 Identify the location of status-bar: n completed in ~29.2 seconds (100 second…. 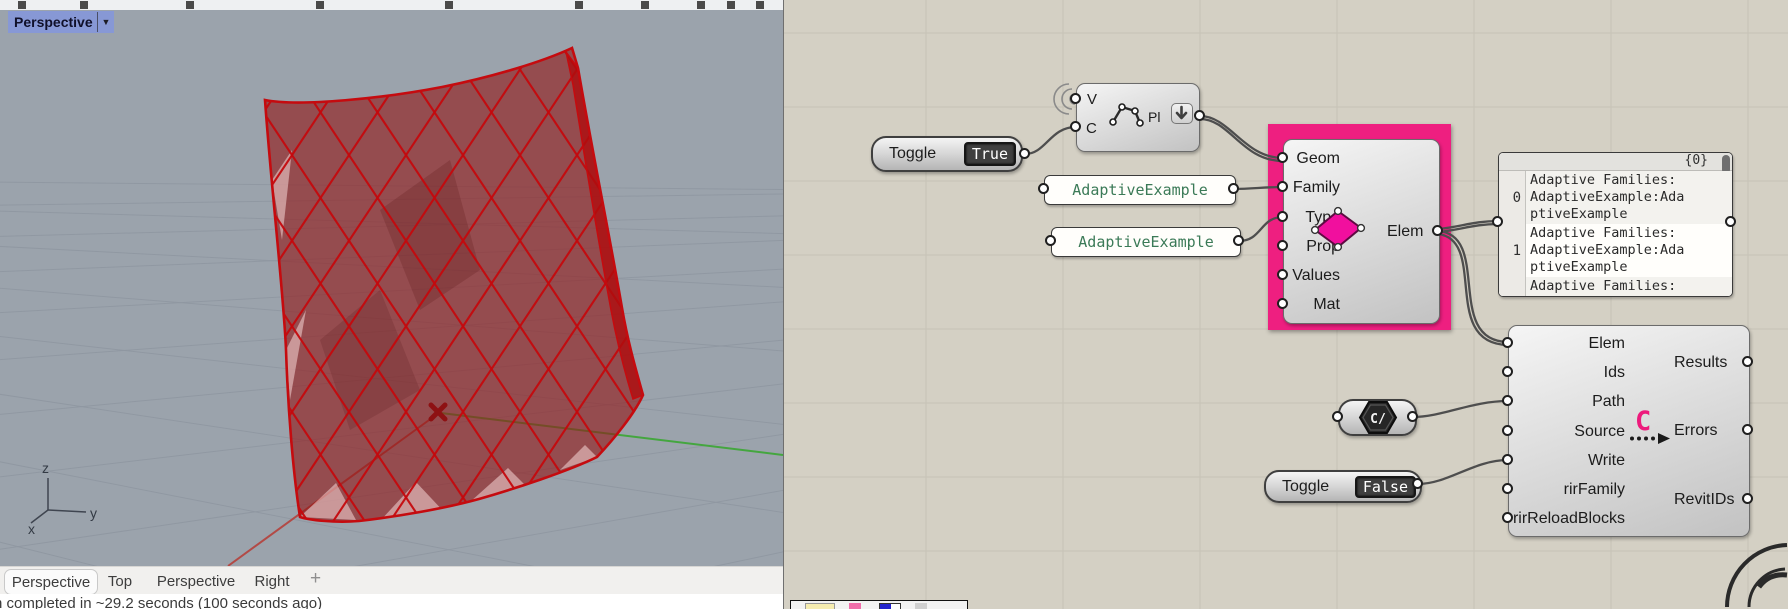
(391, 601).